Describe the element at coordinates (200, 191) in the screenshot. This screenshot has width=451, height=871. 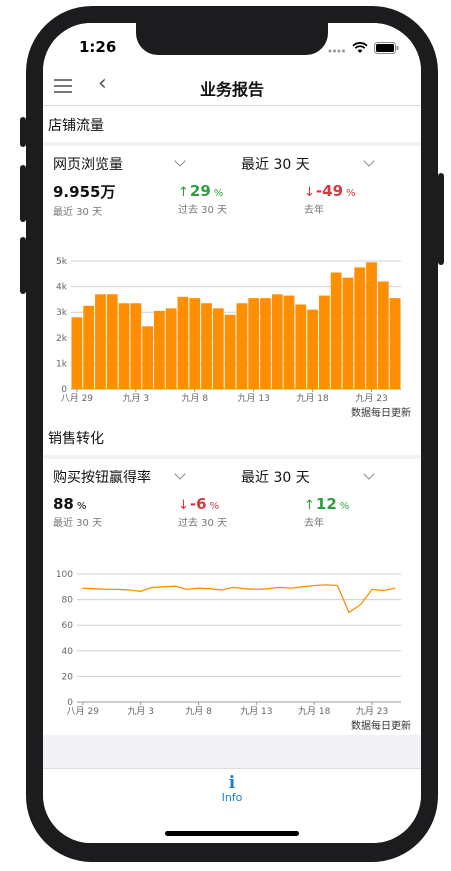
I see `kpi-value: 29` at that location.